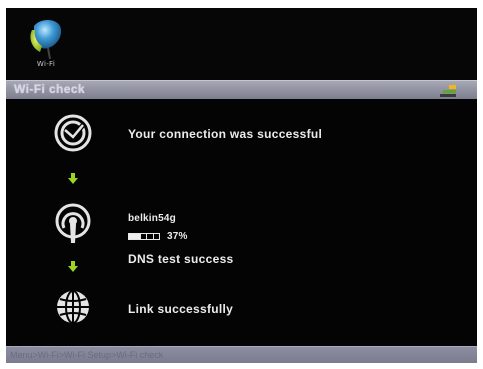 The height and width of the screenshot is (369, 483). I want to click on wifi-leaf-logo-icon, so click(46, 40).